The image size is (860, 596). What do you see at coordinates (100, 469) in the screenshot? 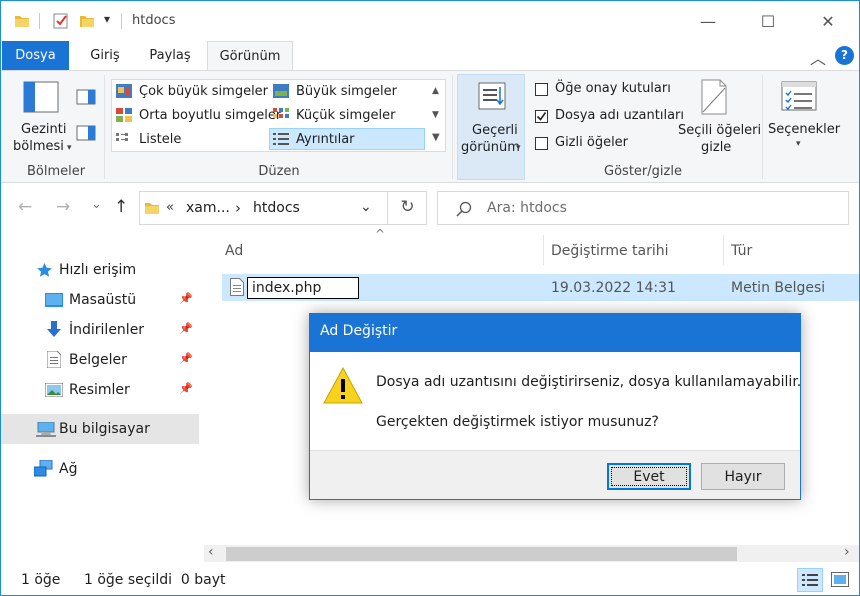
I see `nav-network: Ağ` at bounding box center [100, 469].